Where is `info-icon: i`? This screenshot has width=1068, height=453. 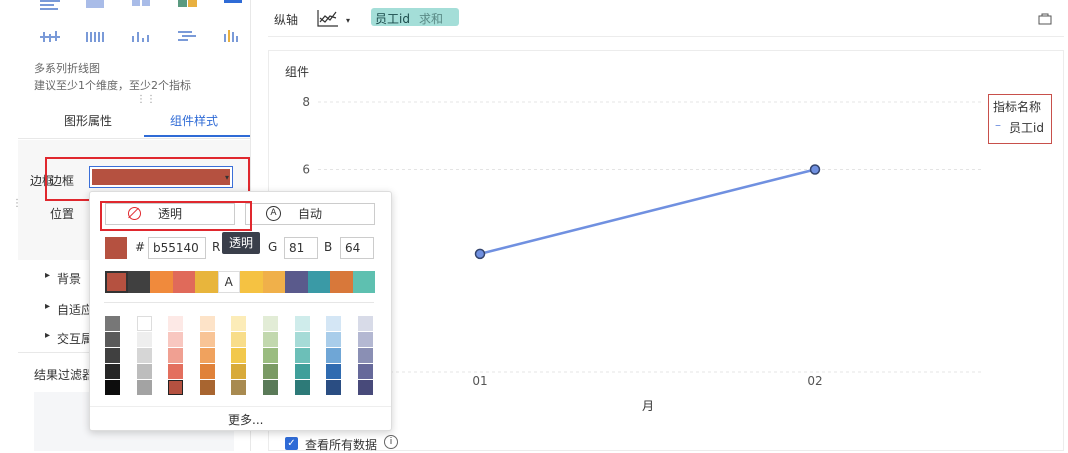
info-icon: i is located at coordinates (391, 442).